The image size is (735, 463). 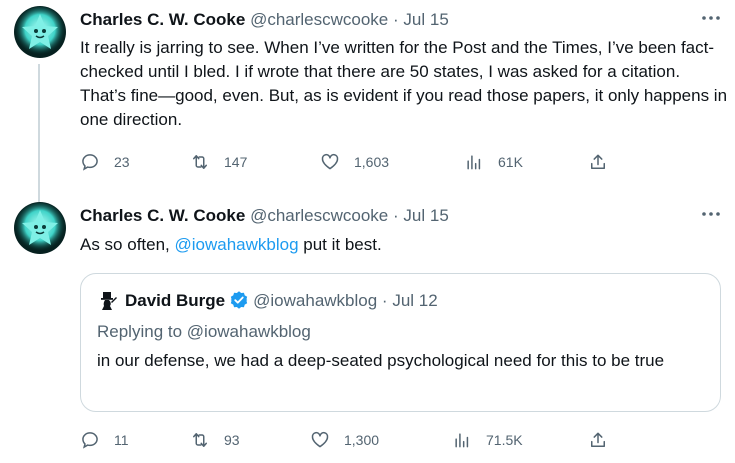 What do you see at coordinates (39, 133) in the screenshot?
I see `thread-connector-line` at bounding box center [39, 133].